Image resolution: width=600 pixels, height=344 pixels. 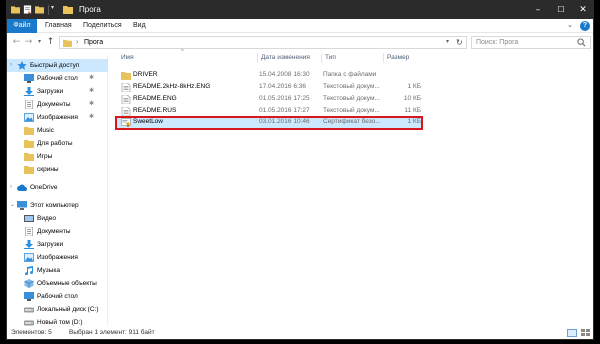 What do you see at coordinates (57, 104) in the screenshot?
I see `sidebar-item: Документы ✱` at bounding box center [57, 104].